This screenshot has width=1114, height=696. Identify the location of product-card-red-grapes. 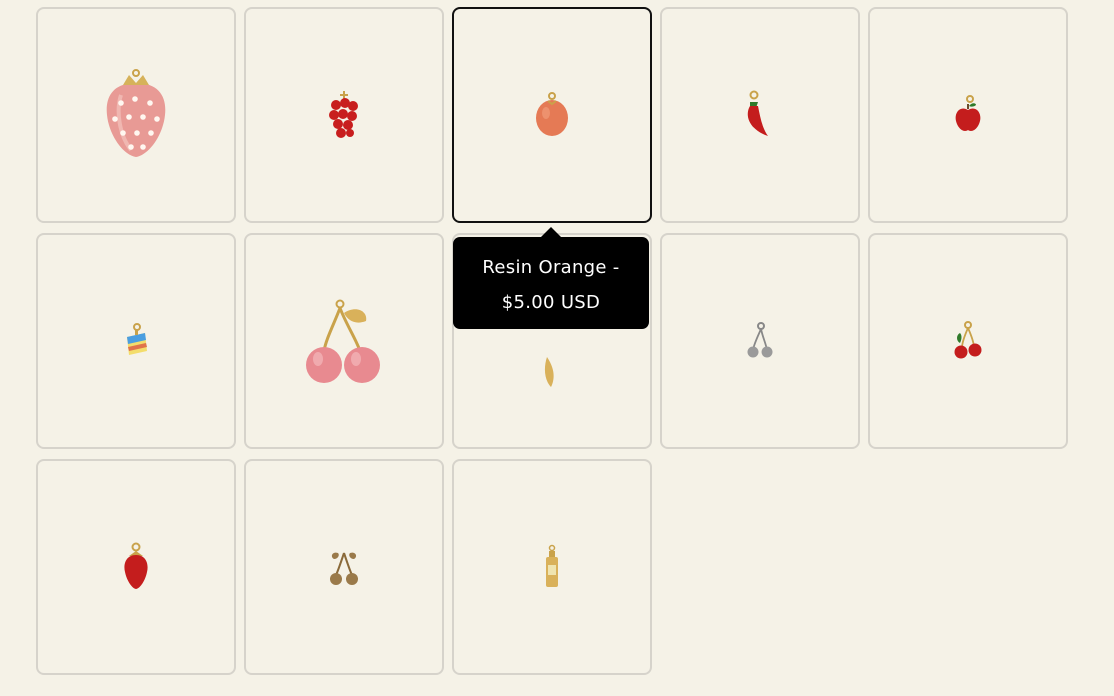
(344, 115).